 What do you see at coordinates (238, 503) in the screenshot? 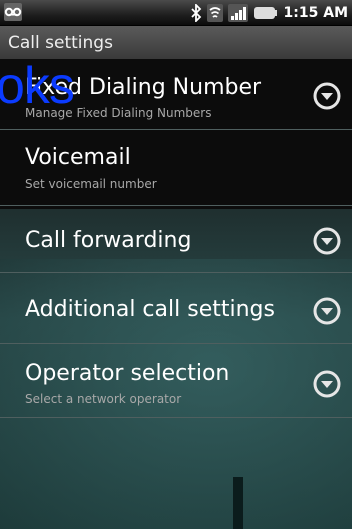
I see `wallpaper-shape` at bounding box center [238, 503].